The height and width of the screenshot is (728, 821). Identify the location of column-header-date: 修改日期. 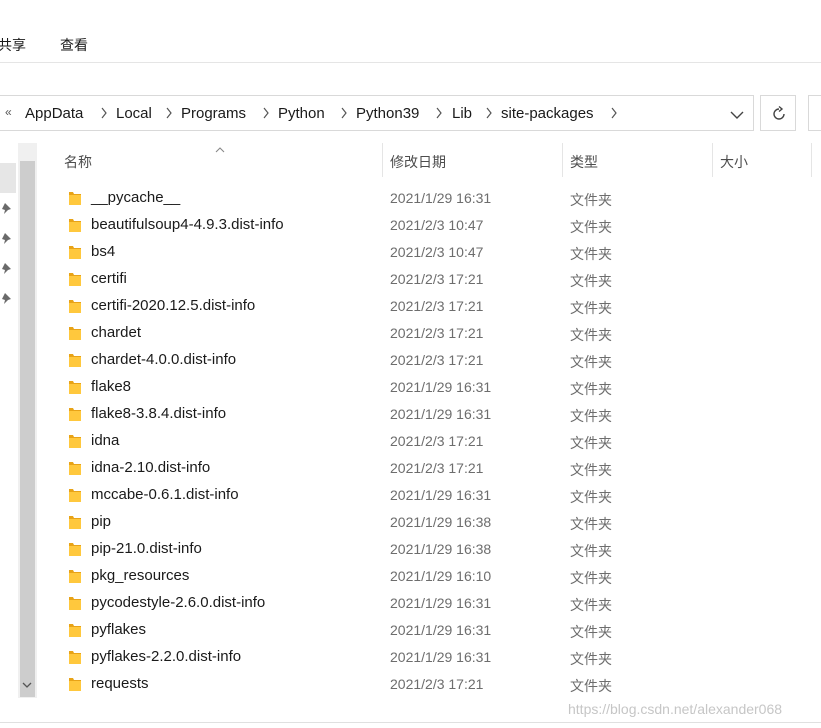
(418, 162).